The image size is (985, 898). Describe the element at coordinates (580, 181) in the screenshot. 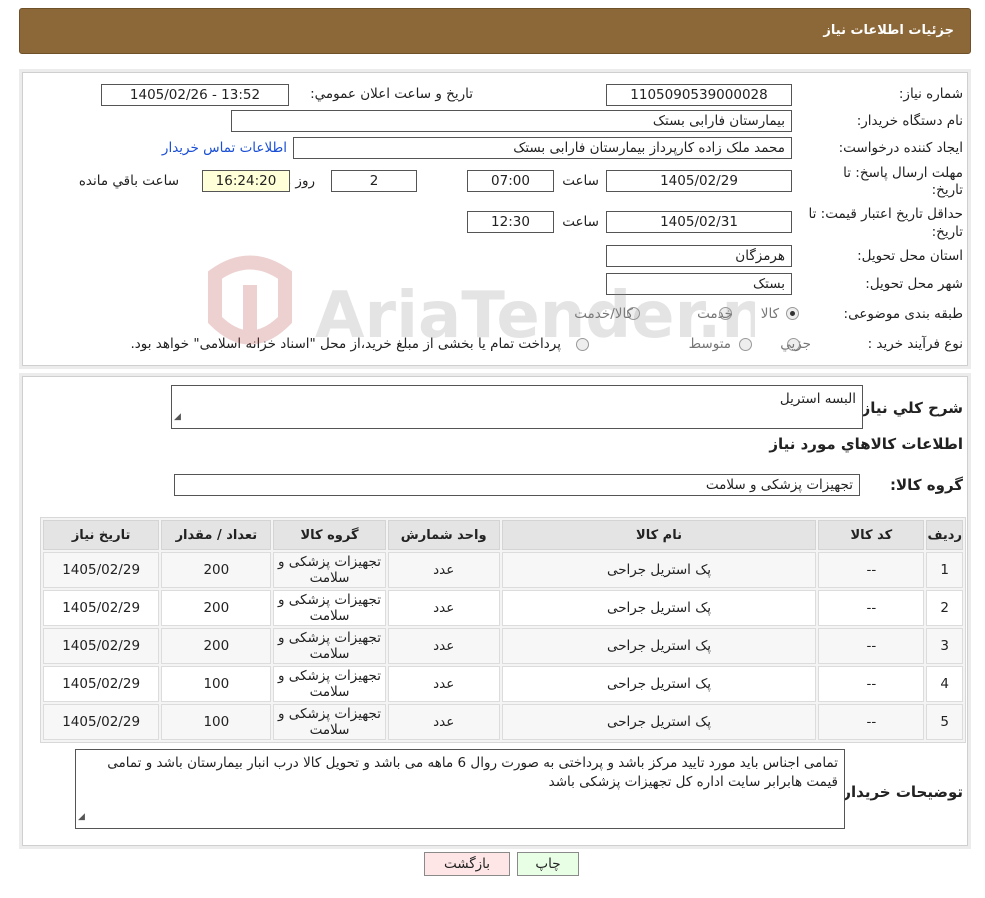

I see `deadline-time-label: ساعت` at that location.